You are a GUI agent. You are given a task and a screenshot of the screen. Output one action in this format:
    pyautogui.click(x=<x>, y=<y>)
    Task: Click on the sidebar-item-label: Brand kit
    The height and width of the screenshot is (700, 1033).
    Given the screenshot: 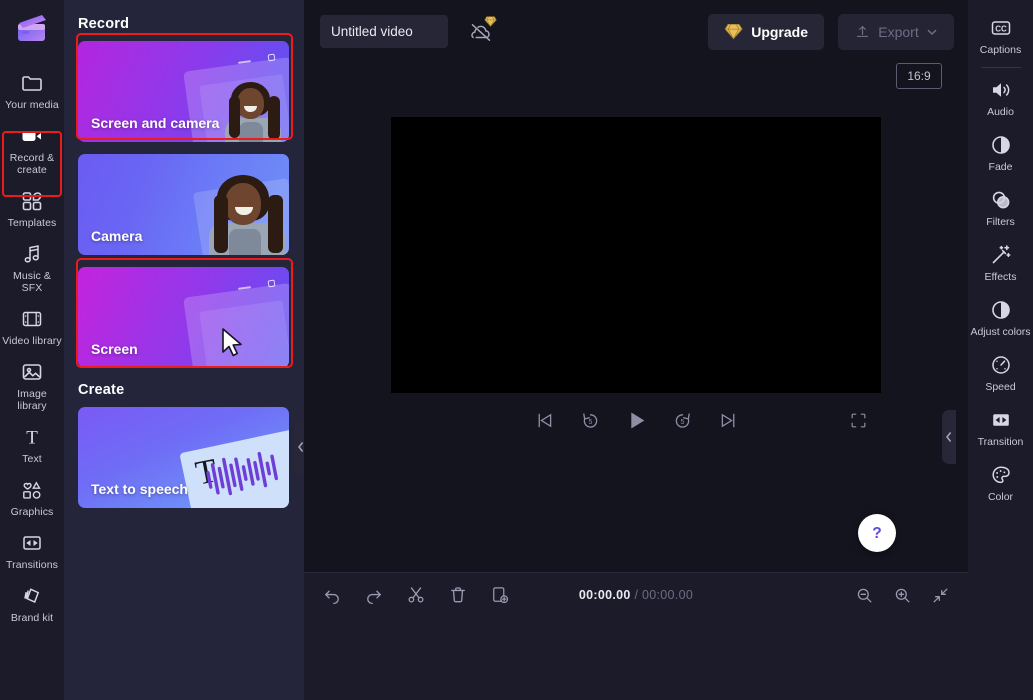 What is the action you would take?
    pyautogui.click(x=32, y=618)
    